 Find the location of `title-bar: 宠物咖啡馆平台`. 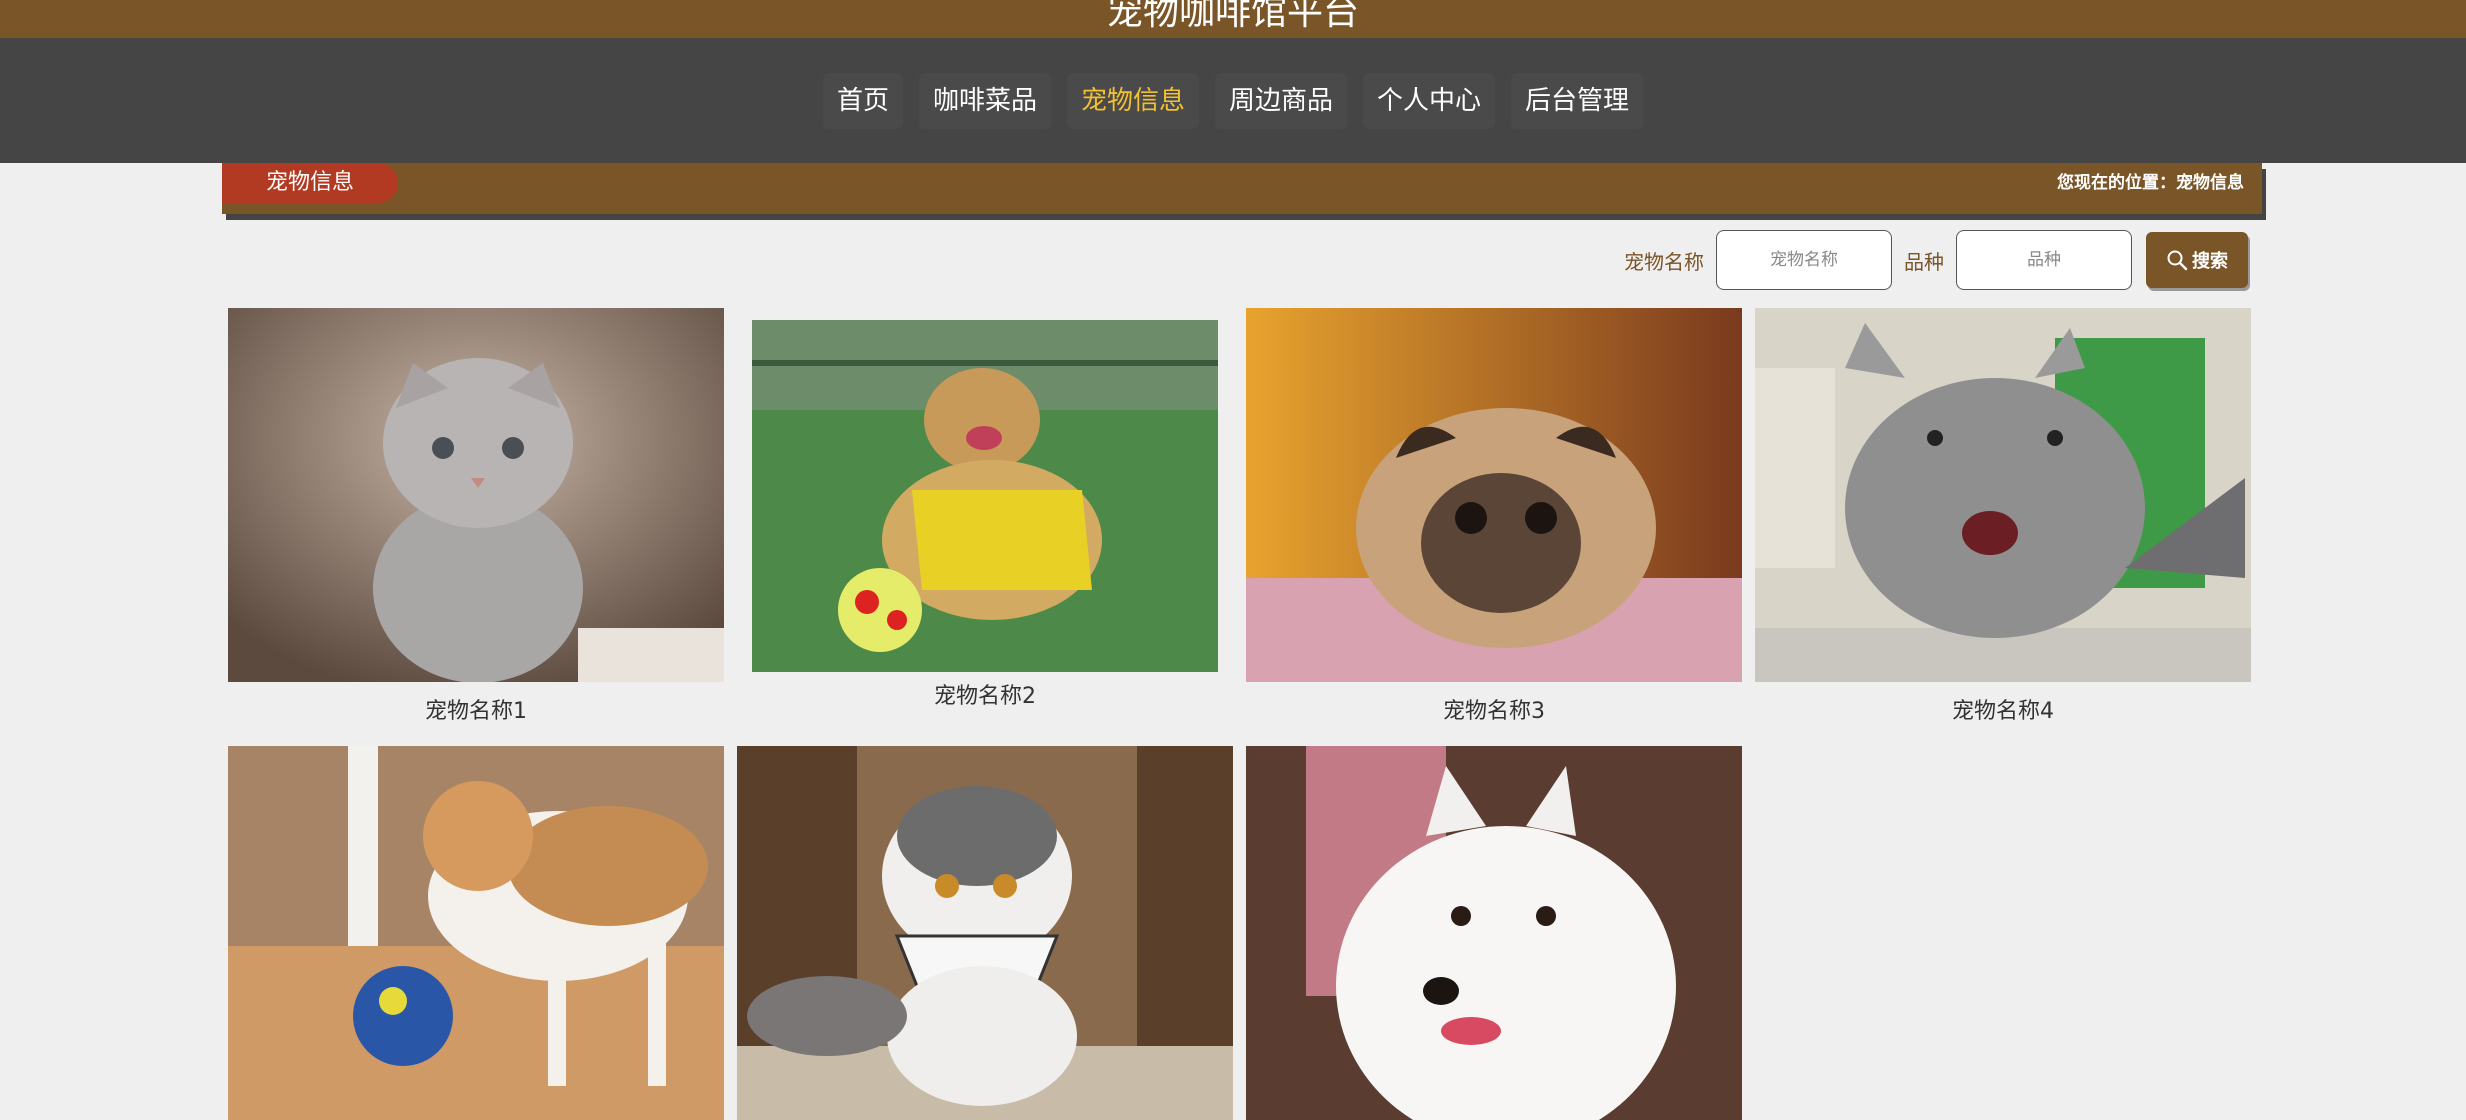

title-bar: 宠物咖啡馆平台 is located at coordinates (1233, 19).